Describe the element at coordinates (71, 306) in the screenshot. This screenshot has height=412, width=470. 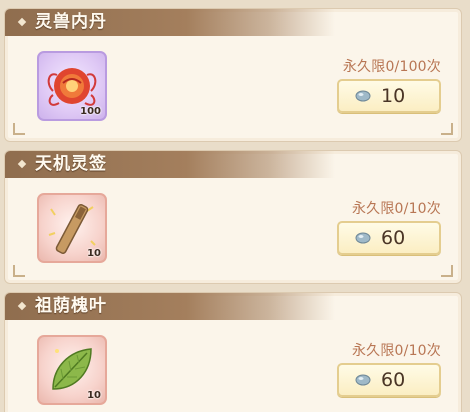
I see `item-title: 祖荫槐叶` at that location.